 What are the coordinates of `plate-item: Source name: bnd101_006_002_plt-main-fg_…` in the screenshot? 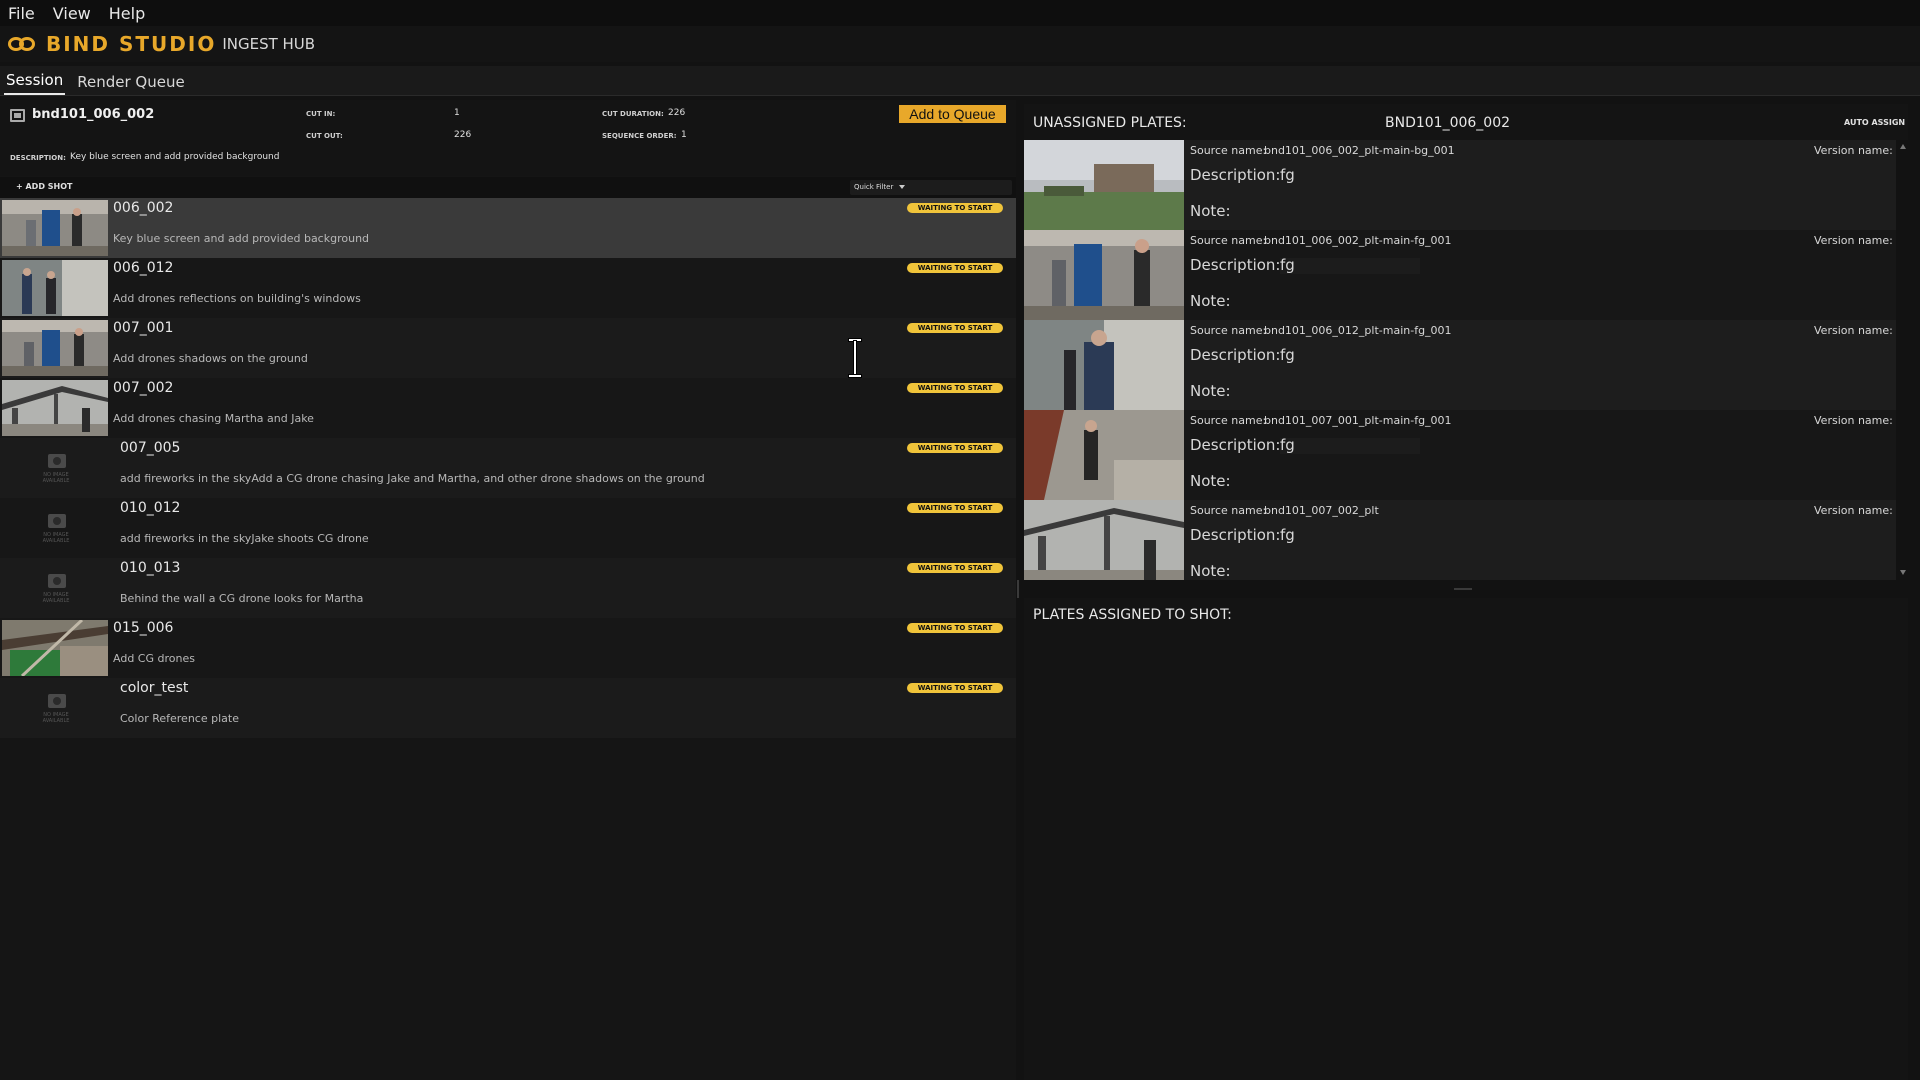 It's located at (1460, 275).